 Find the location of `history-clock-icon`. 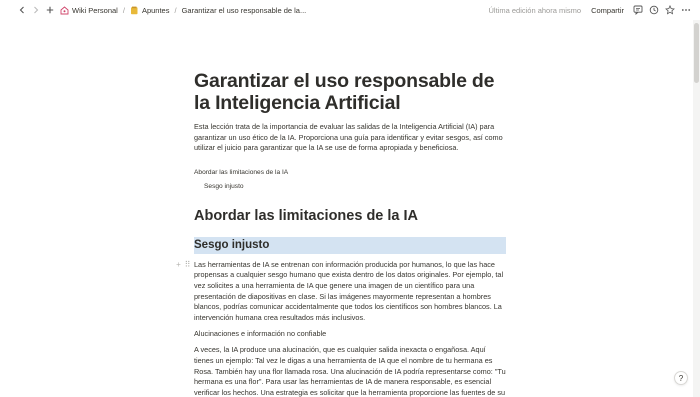

history-clock-icon is located at coordinates (654, 10).